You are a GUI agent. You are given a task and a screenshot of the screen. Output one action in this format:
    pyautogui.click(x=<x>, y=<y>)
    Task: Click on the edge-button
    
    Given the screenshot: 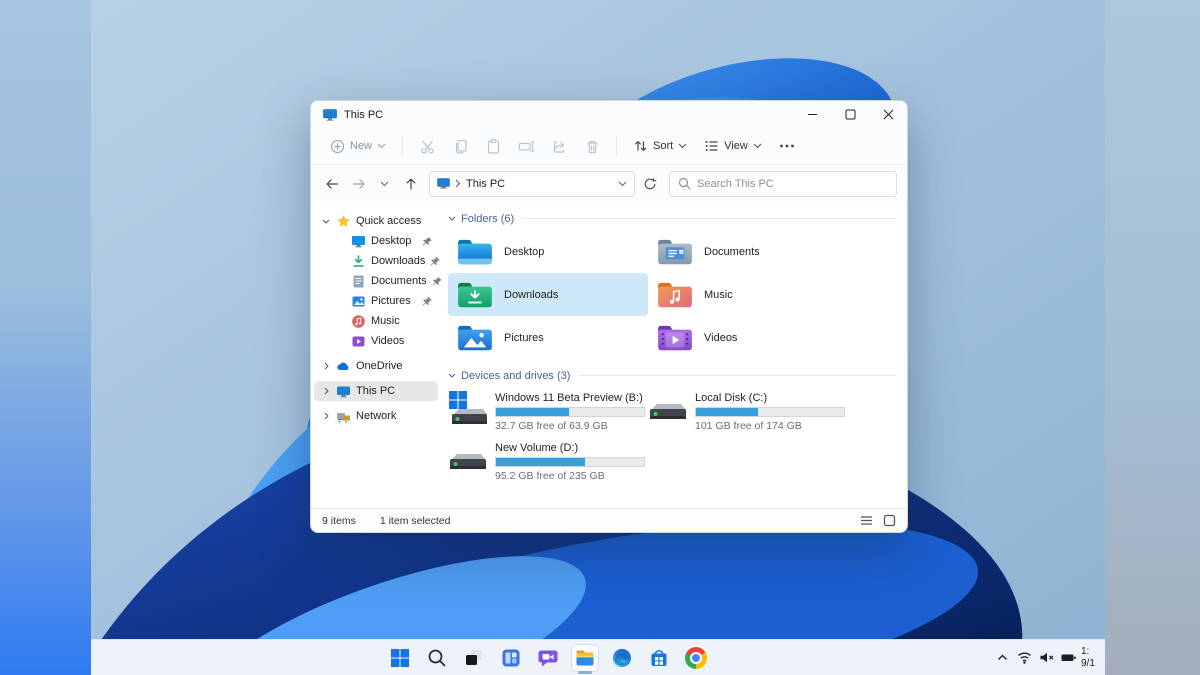 What is the action you would take?
    pyautogui.click(x=622, y=658)
    